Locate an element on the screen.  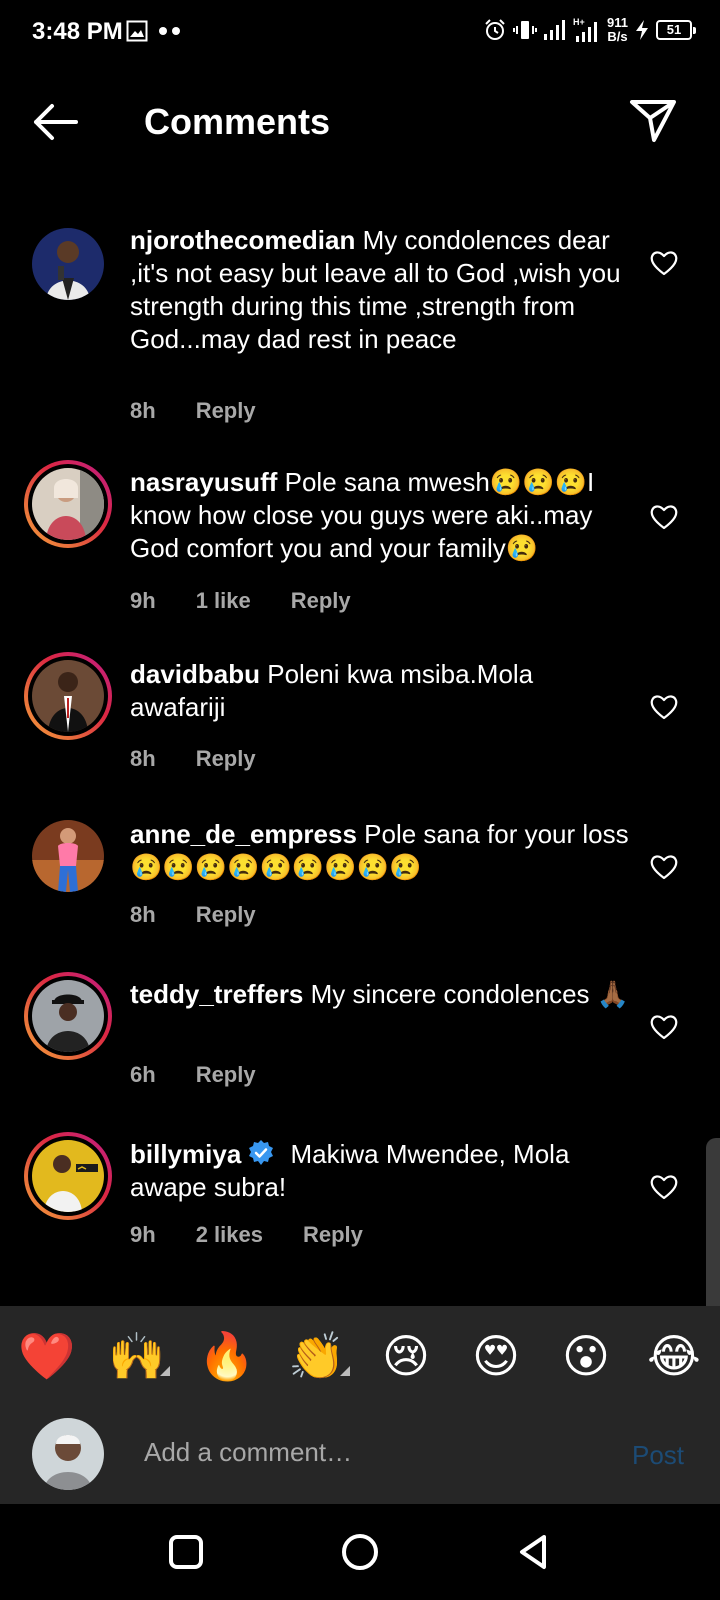
comment-composer: Post is located at coordinates (360, 1453).